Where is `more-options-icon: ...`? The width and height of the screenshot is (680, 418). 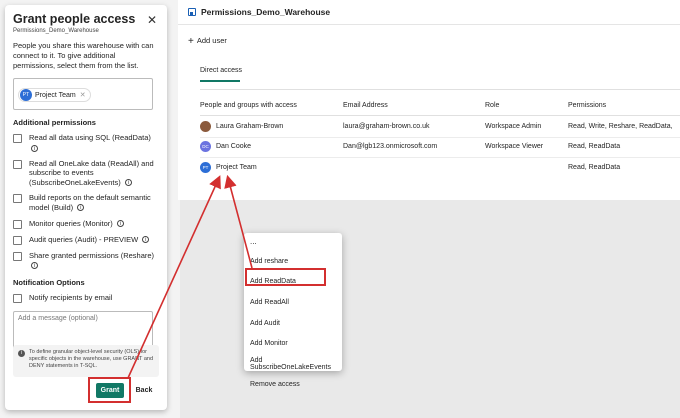 more-options-icon: ... is located at coordinates (293, 244).